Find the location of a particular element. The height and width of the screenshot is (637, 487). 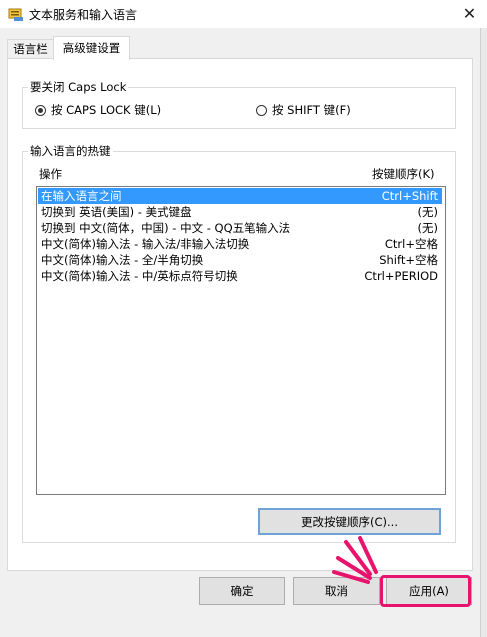

hotkey-row: 中文(简体)输入法 - 中/英标点符号切换 Ctrl+PERIOD is located at coordinates (240, 276).